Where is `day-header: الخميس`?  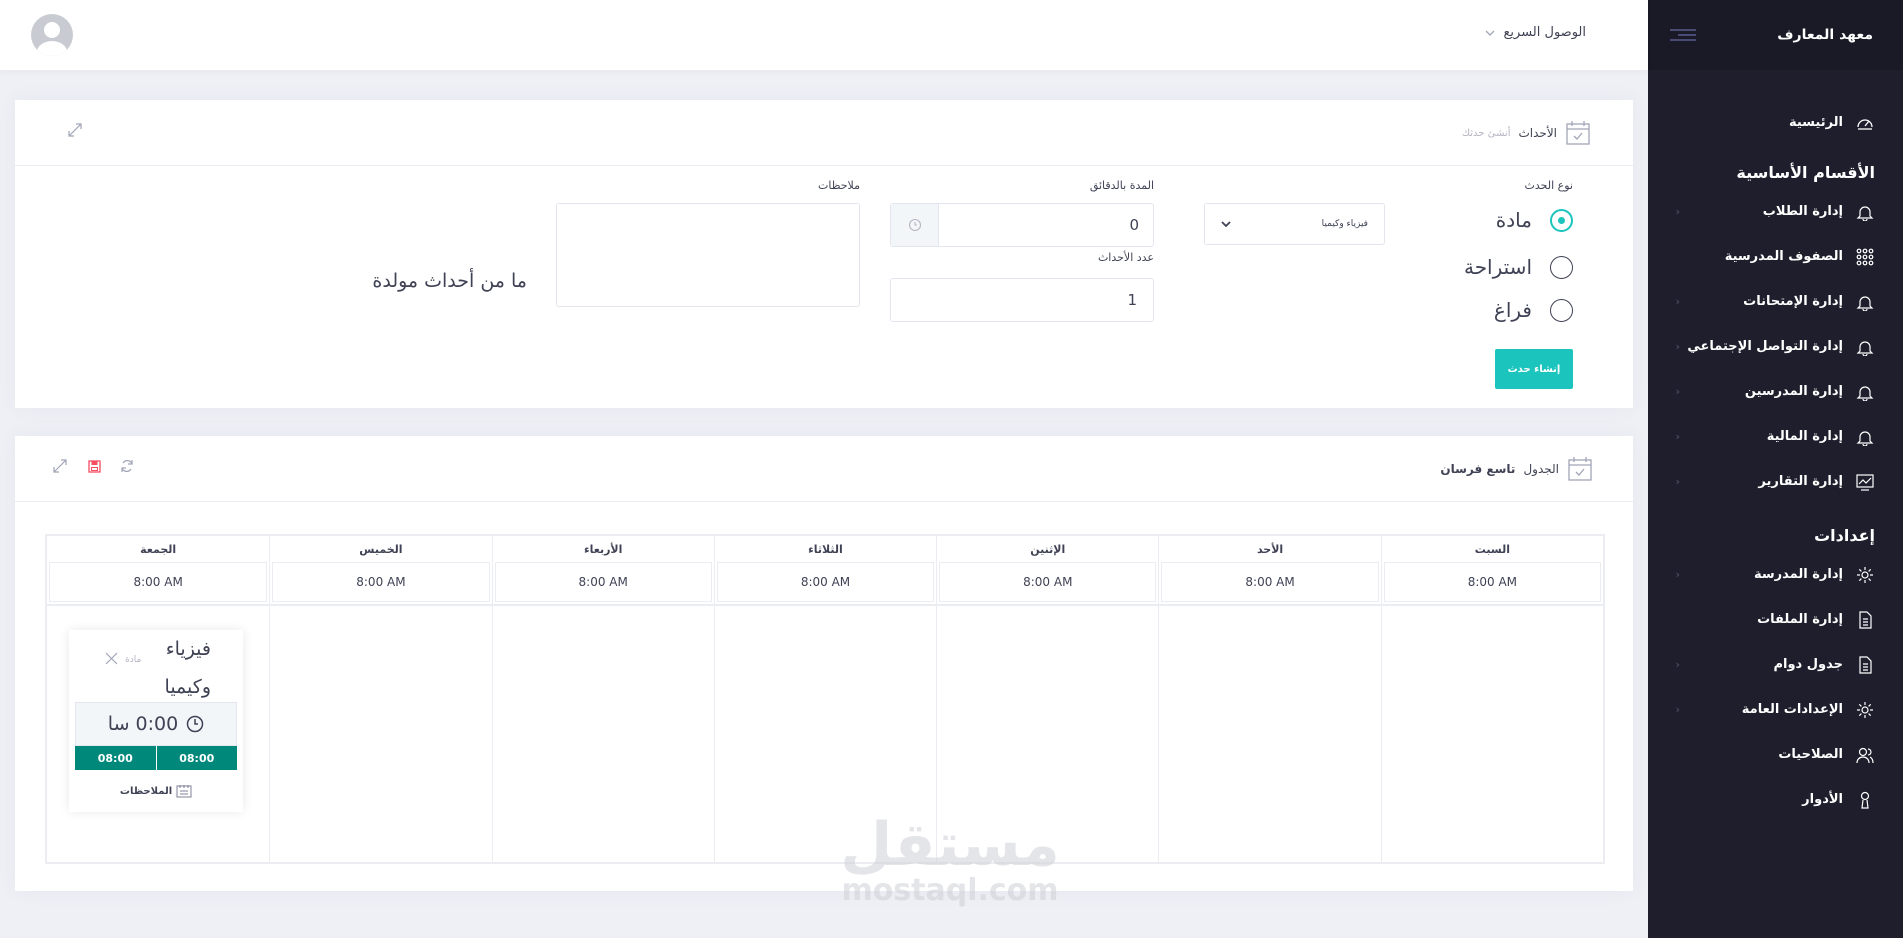 day-header: الخميس is located at coordinates (381, 549).